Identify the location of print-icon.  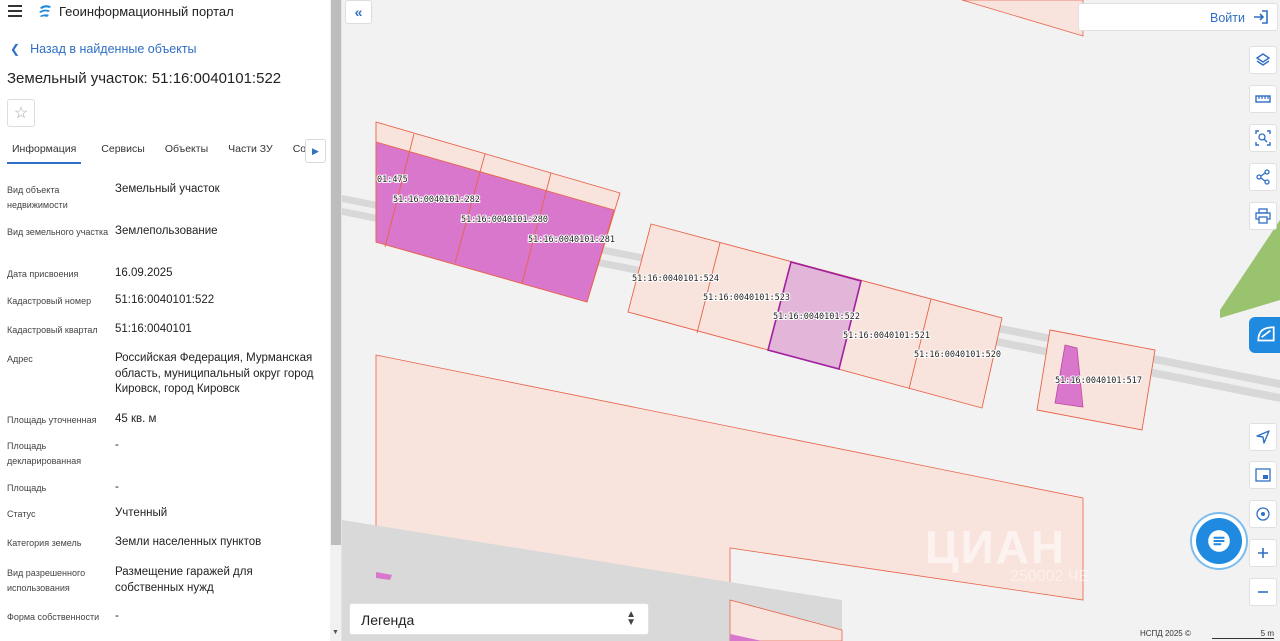
(1263, 216).